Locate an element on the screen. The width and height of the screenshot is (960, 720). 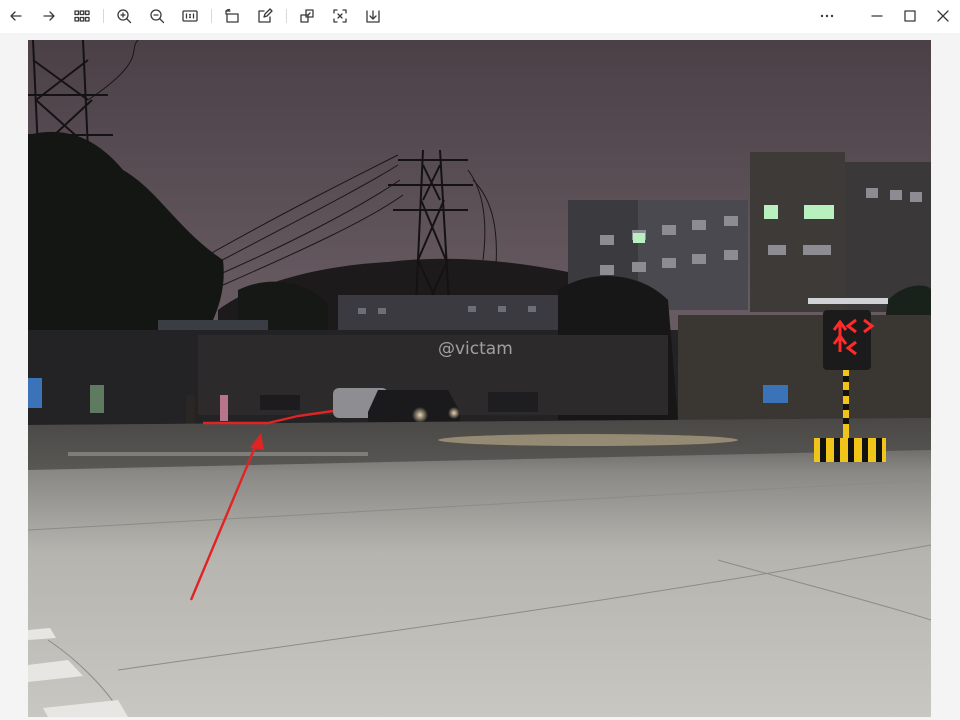
edit-icon is located at coordinates (265, 15).